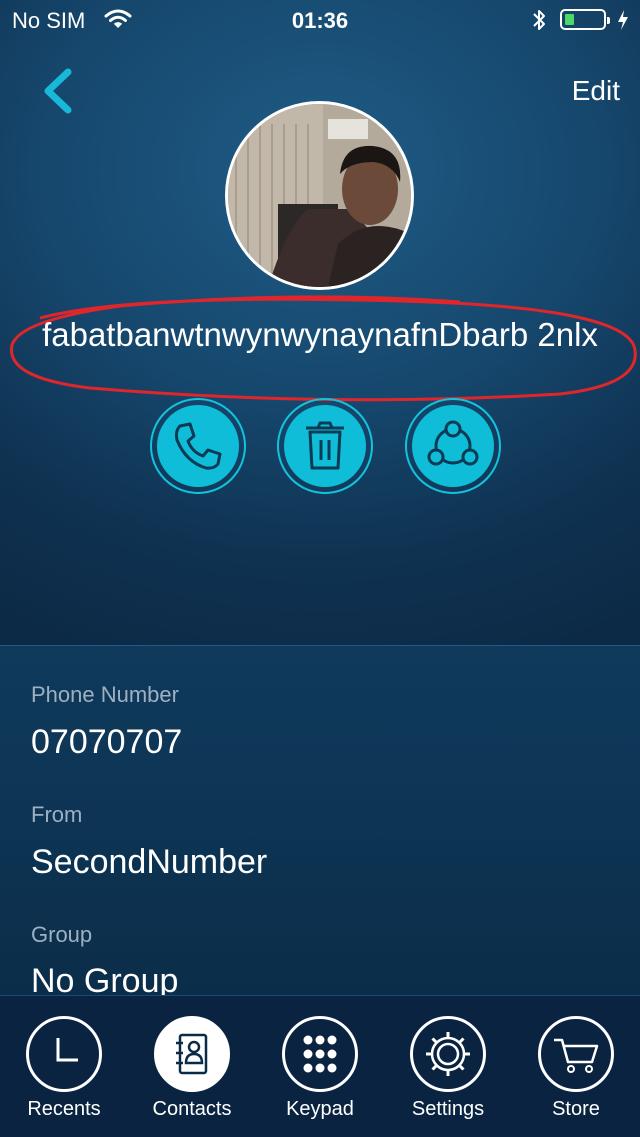  I want to click on bluetooth-icon, so click(539, 23).